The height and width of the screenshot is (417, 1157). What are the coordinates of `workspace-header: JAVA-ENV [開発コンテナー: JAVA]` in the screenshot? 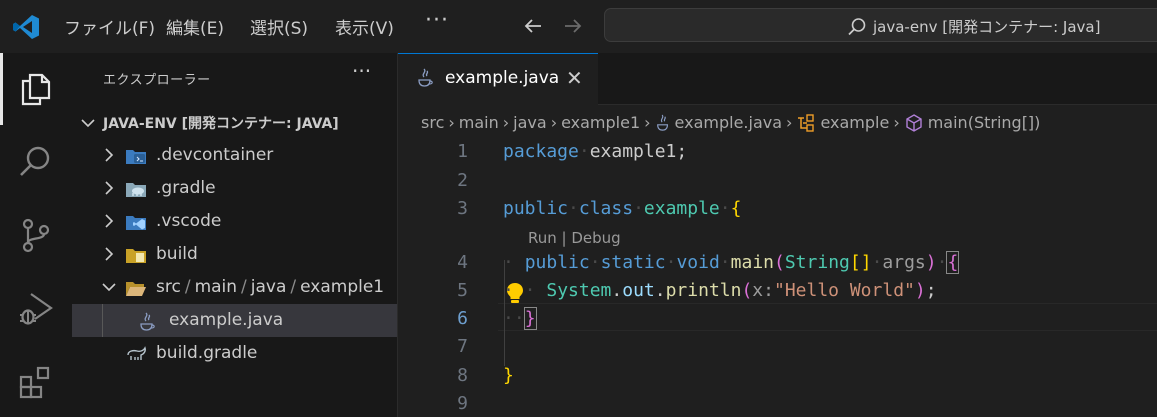 It's located at (234, 123).